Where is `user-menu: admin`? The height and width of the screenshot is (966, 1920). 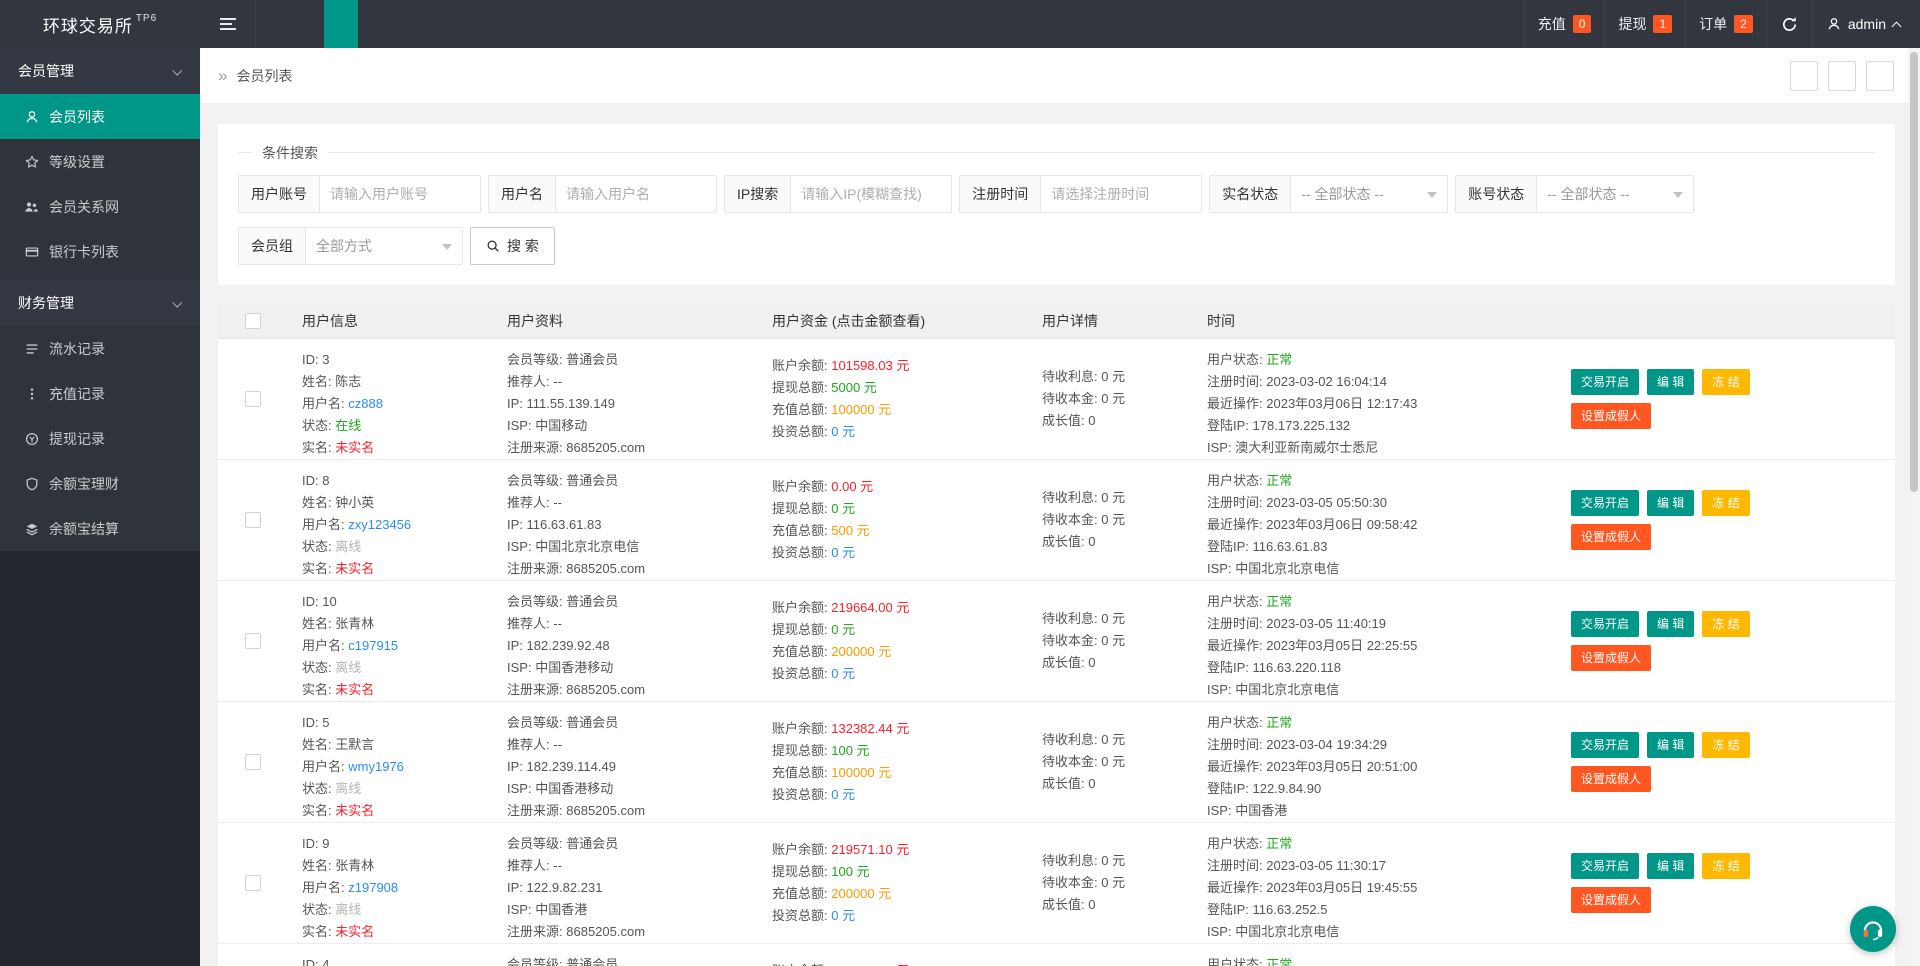 user-menu: admin is located at coordinates (1865, 24).